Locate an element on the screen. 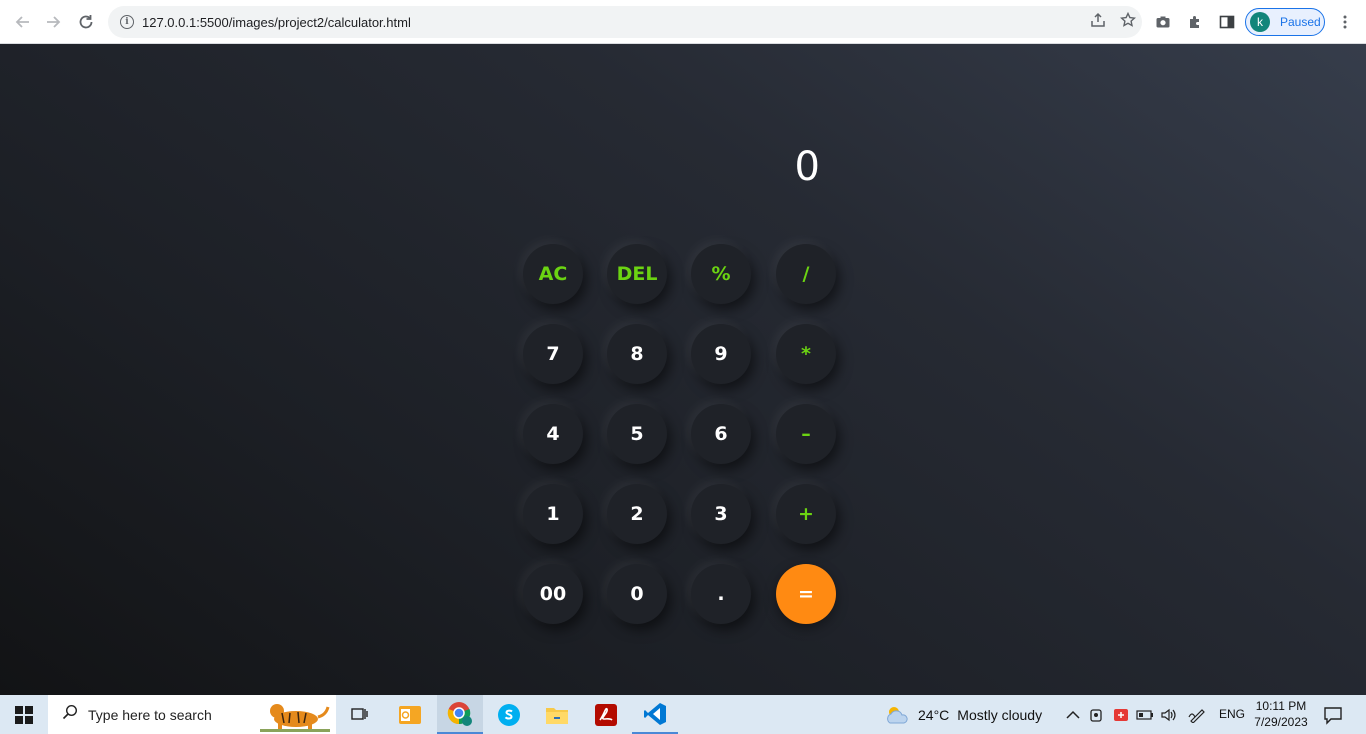 The height and width of the screenshot is (734, 1366). task-view-button is located at coordinates (360, 714).